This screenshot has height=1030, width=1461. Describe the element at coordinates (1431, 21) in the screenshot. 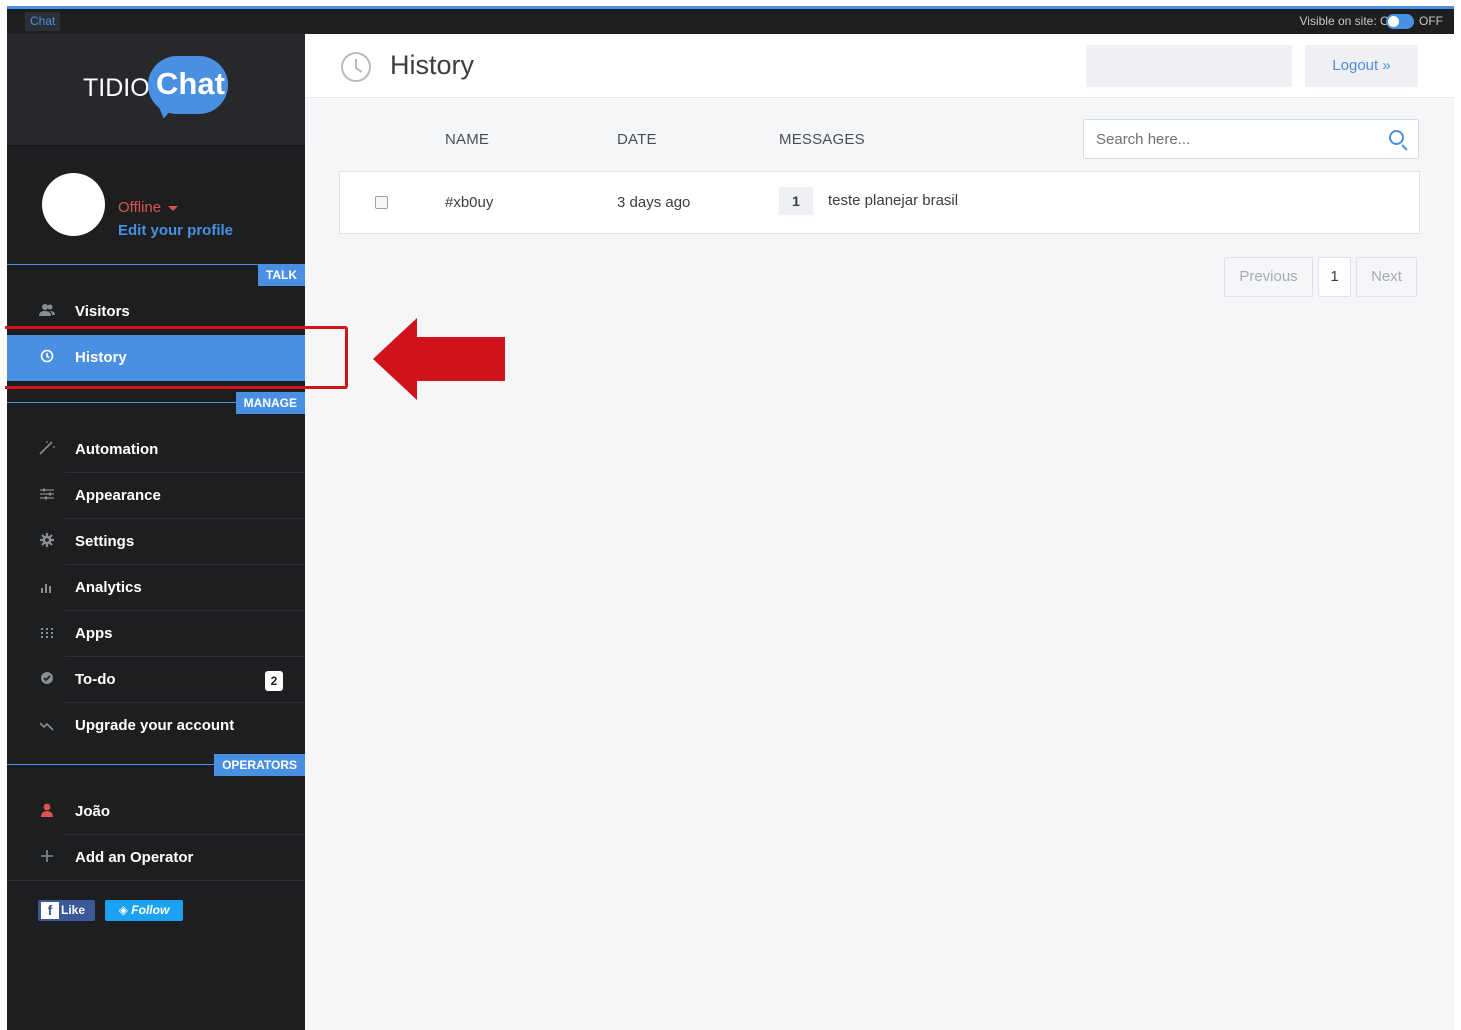

I see `visibility-off-label: OFF` at that location.